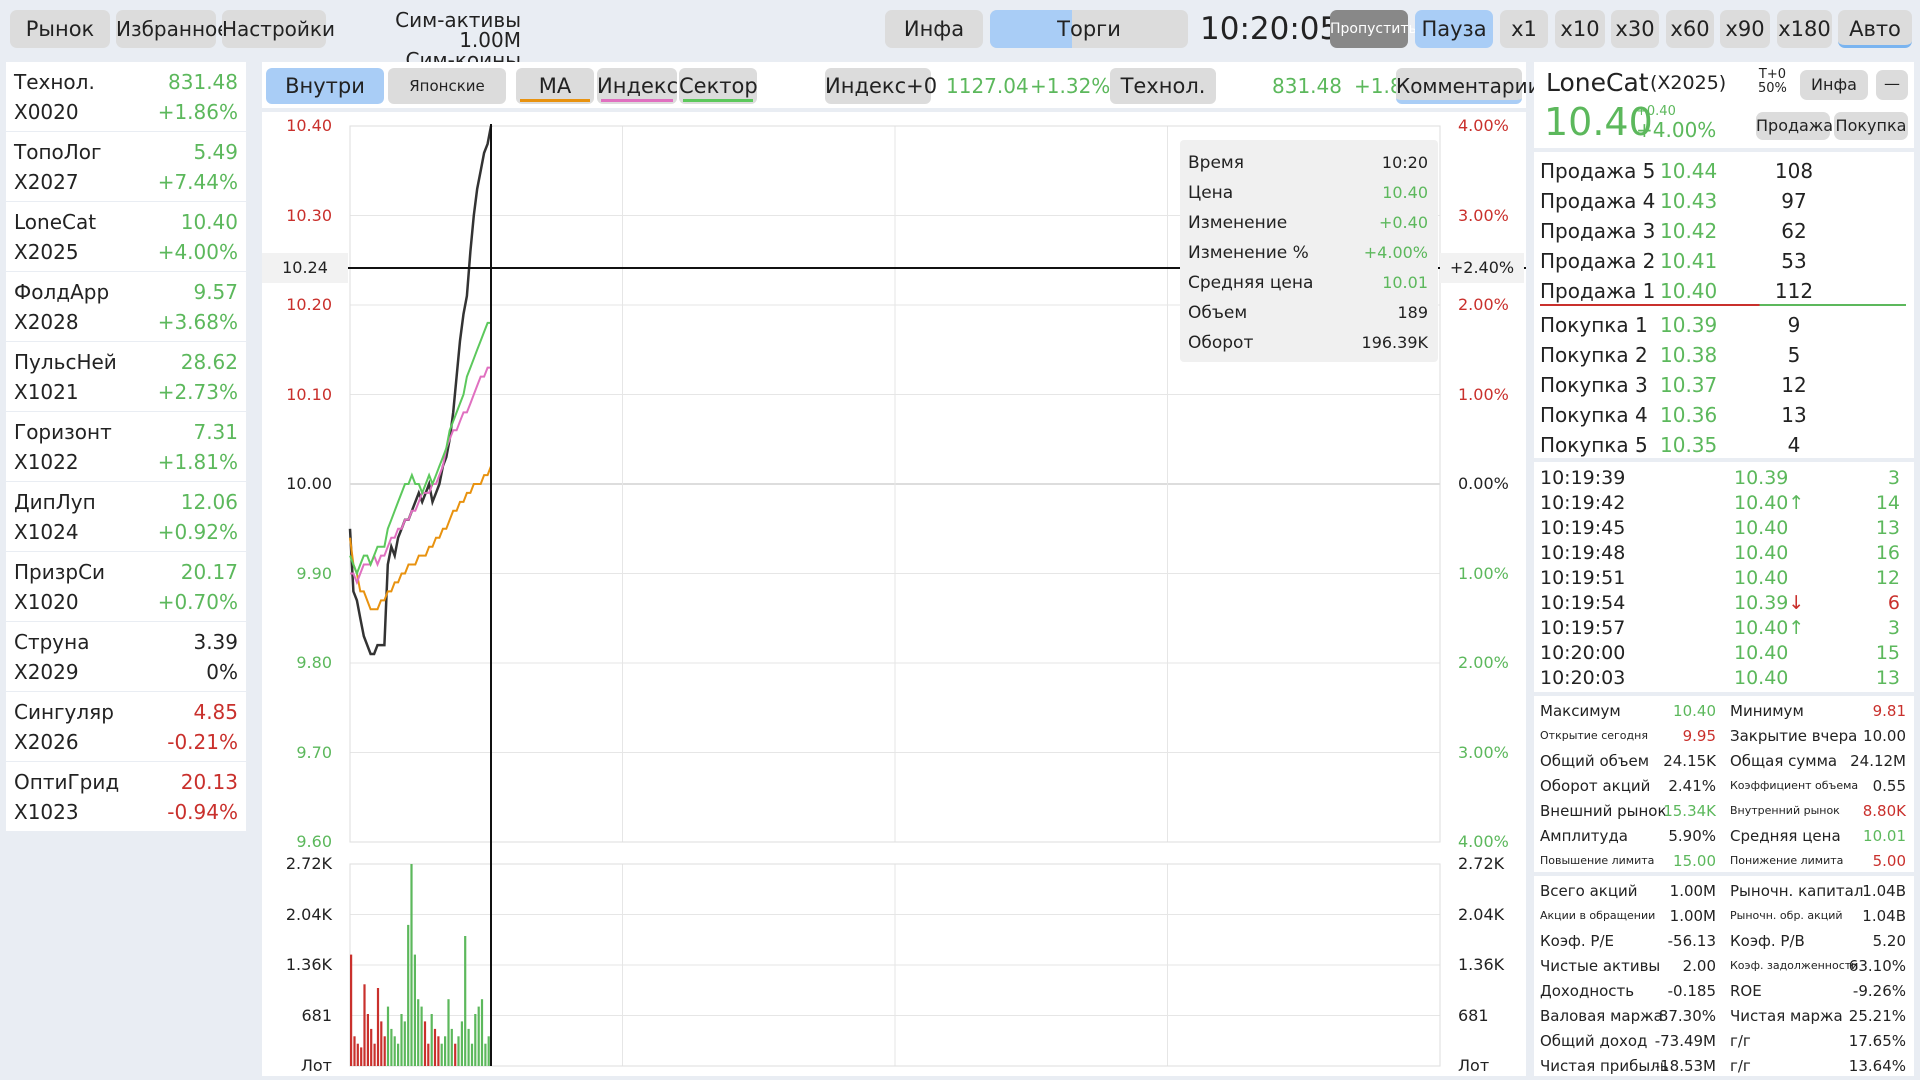 The height and width of the screenshot is (1080, 1920). What do you see at coordinates (934, 29) in the screenshot?
I see `info-button: Инфа` at bounding box center [934, 29].